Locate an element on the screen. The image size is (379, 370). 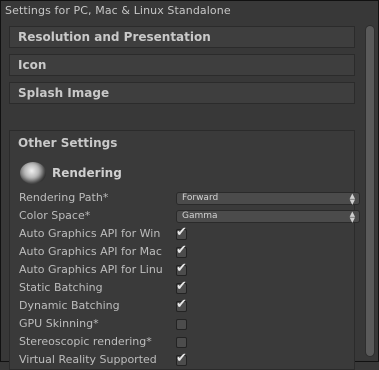
auto-graphics-api-win-checkbox: ✔ is located at coordinates (181, 232).